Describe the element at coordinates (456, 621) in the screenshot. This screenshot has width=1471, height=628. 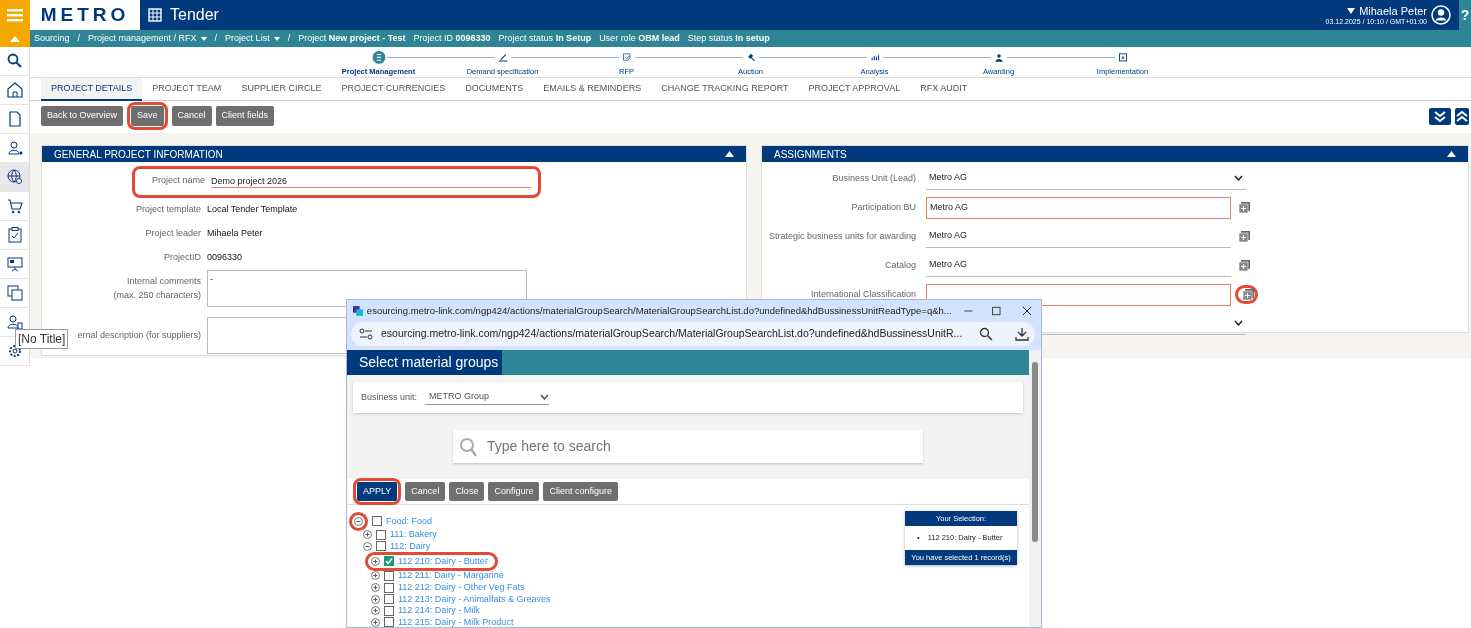
I see `tree-link: 112 215: Dairy - Milk Product` at that location.